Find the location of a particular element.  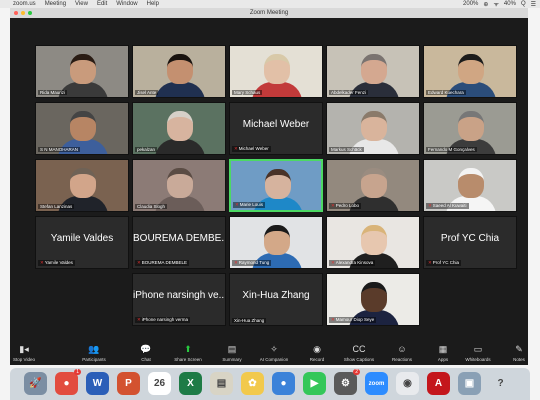

participant-tile: Michael Weber ✕Michael Weber is located at coordinates (276, 128).